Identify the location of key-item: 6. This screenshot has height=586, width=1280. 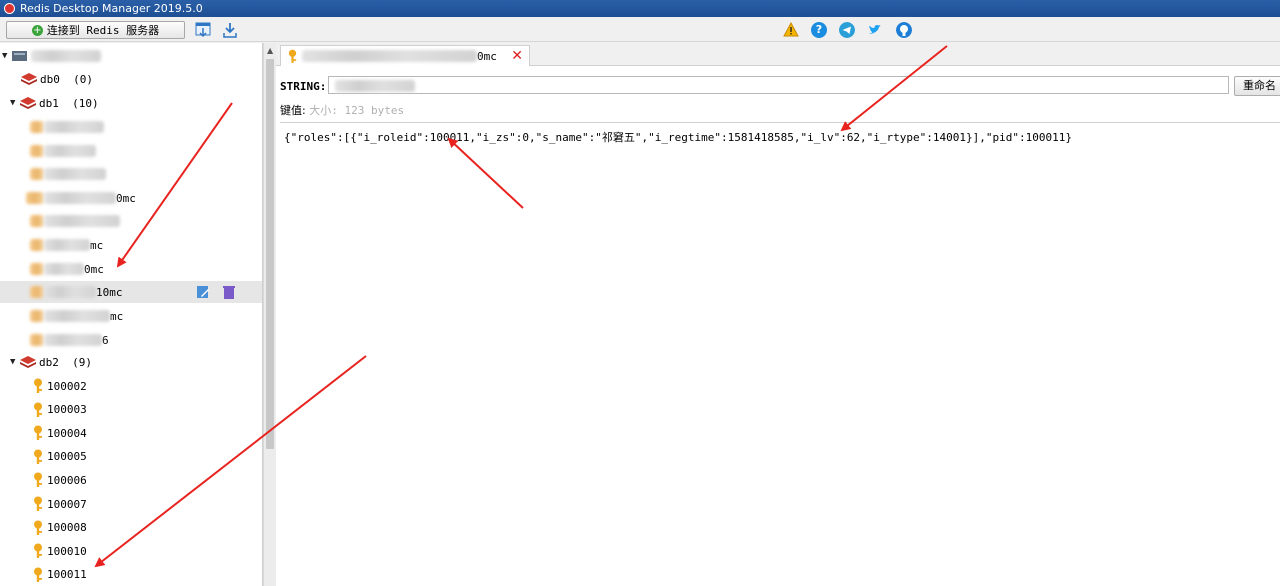
(69, 340).